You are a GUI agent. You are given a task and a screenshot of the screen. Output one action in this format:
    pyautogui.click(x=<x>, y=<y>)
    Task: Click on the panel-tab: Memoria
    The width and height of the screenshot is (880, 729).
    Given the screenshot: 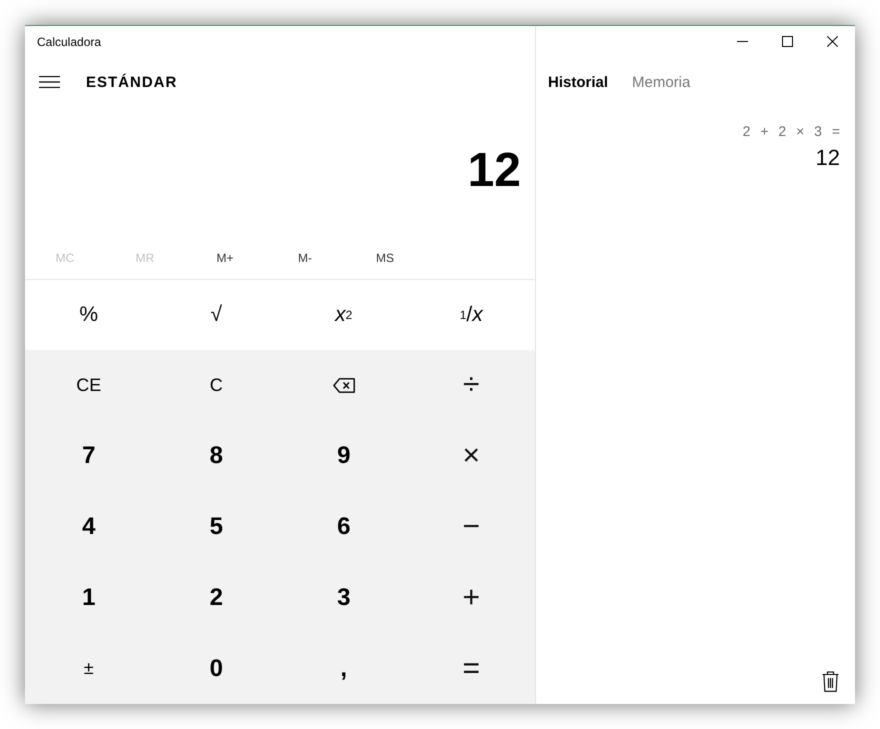 What is the action you would take?
    pyautogui.click(x=661, y=82)
    